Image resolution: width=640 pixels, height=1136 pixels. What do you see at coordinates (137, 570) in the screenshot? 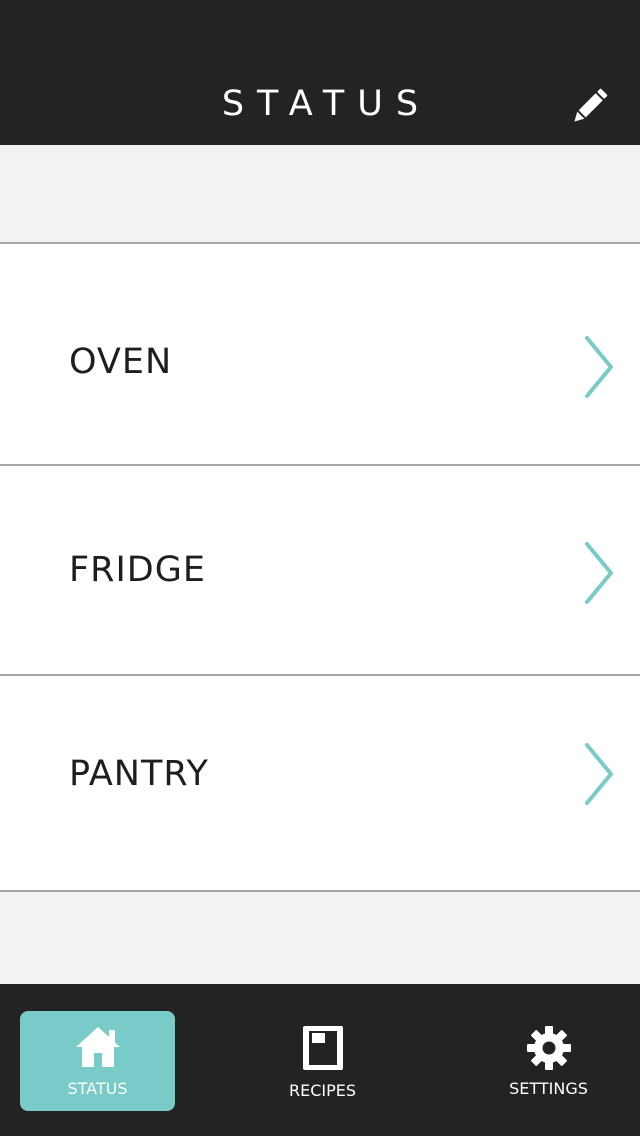
I see `list-item-label: FRIDGE` at bounding box center [137, 570].